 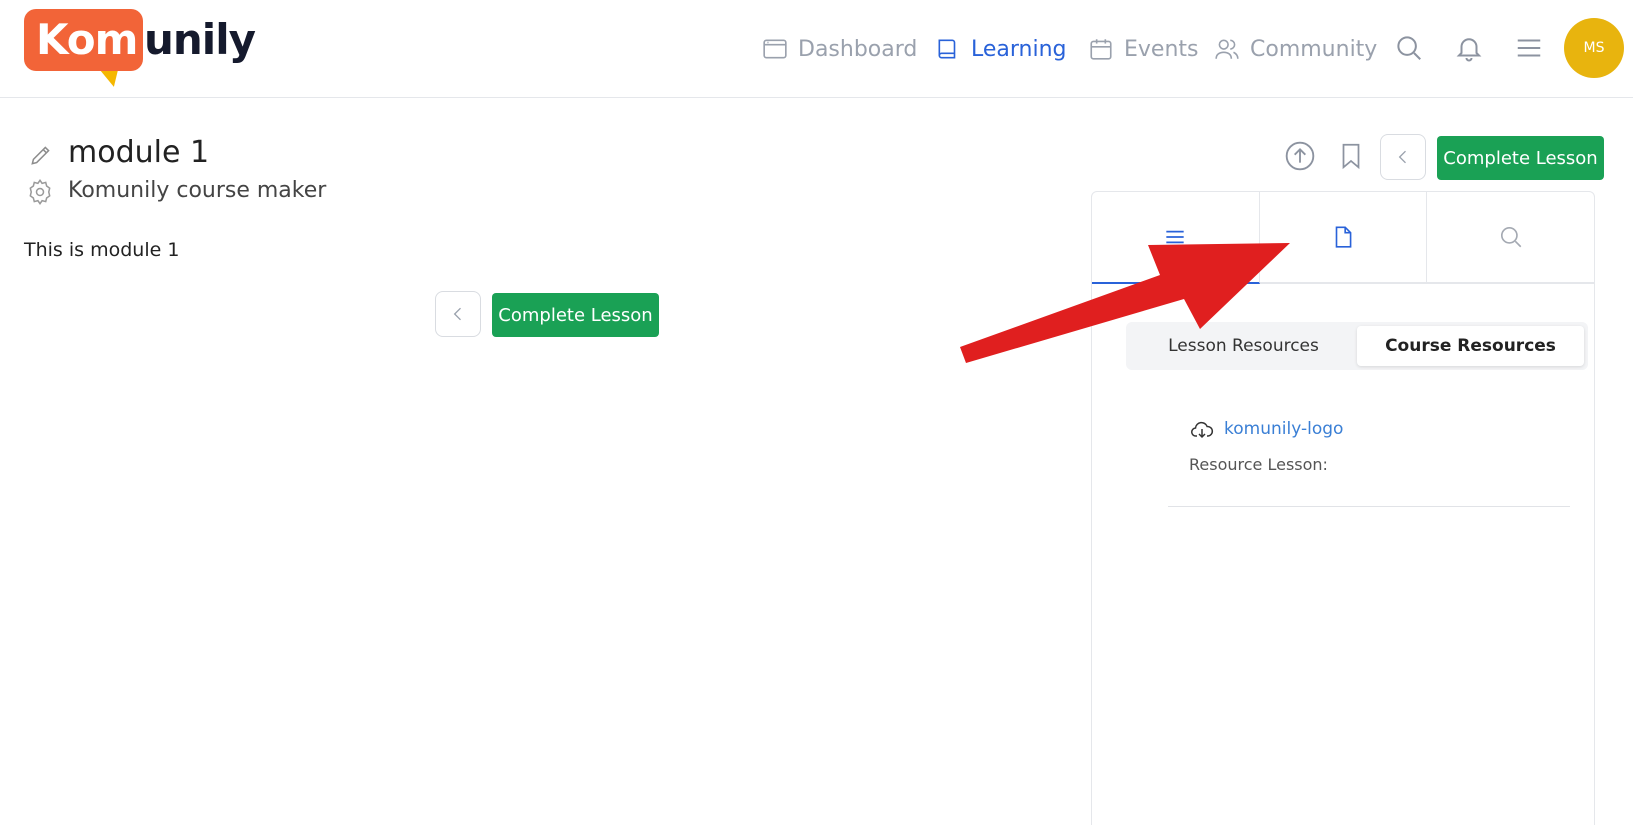 I want to click on lesson-title: module 1, so click(x=139, y=152).